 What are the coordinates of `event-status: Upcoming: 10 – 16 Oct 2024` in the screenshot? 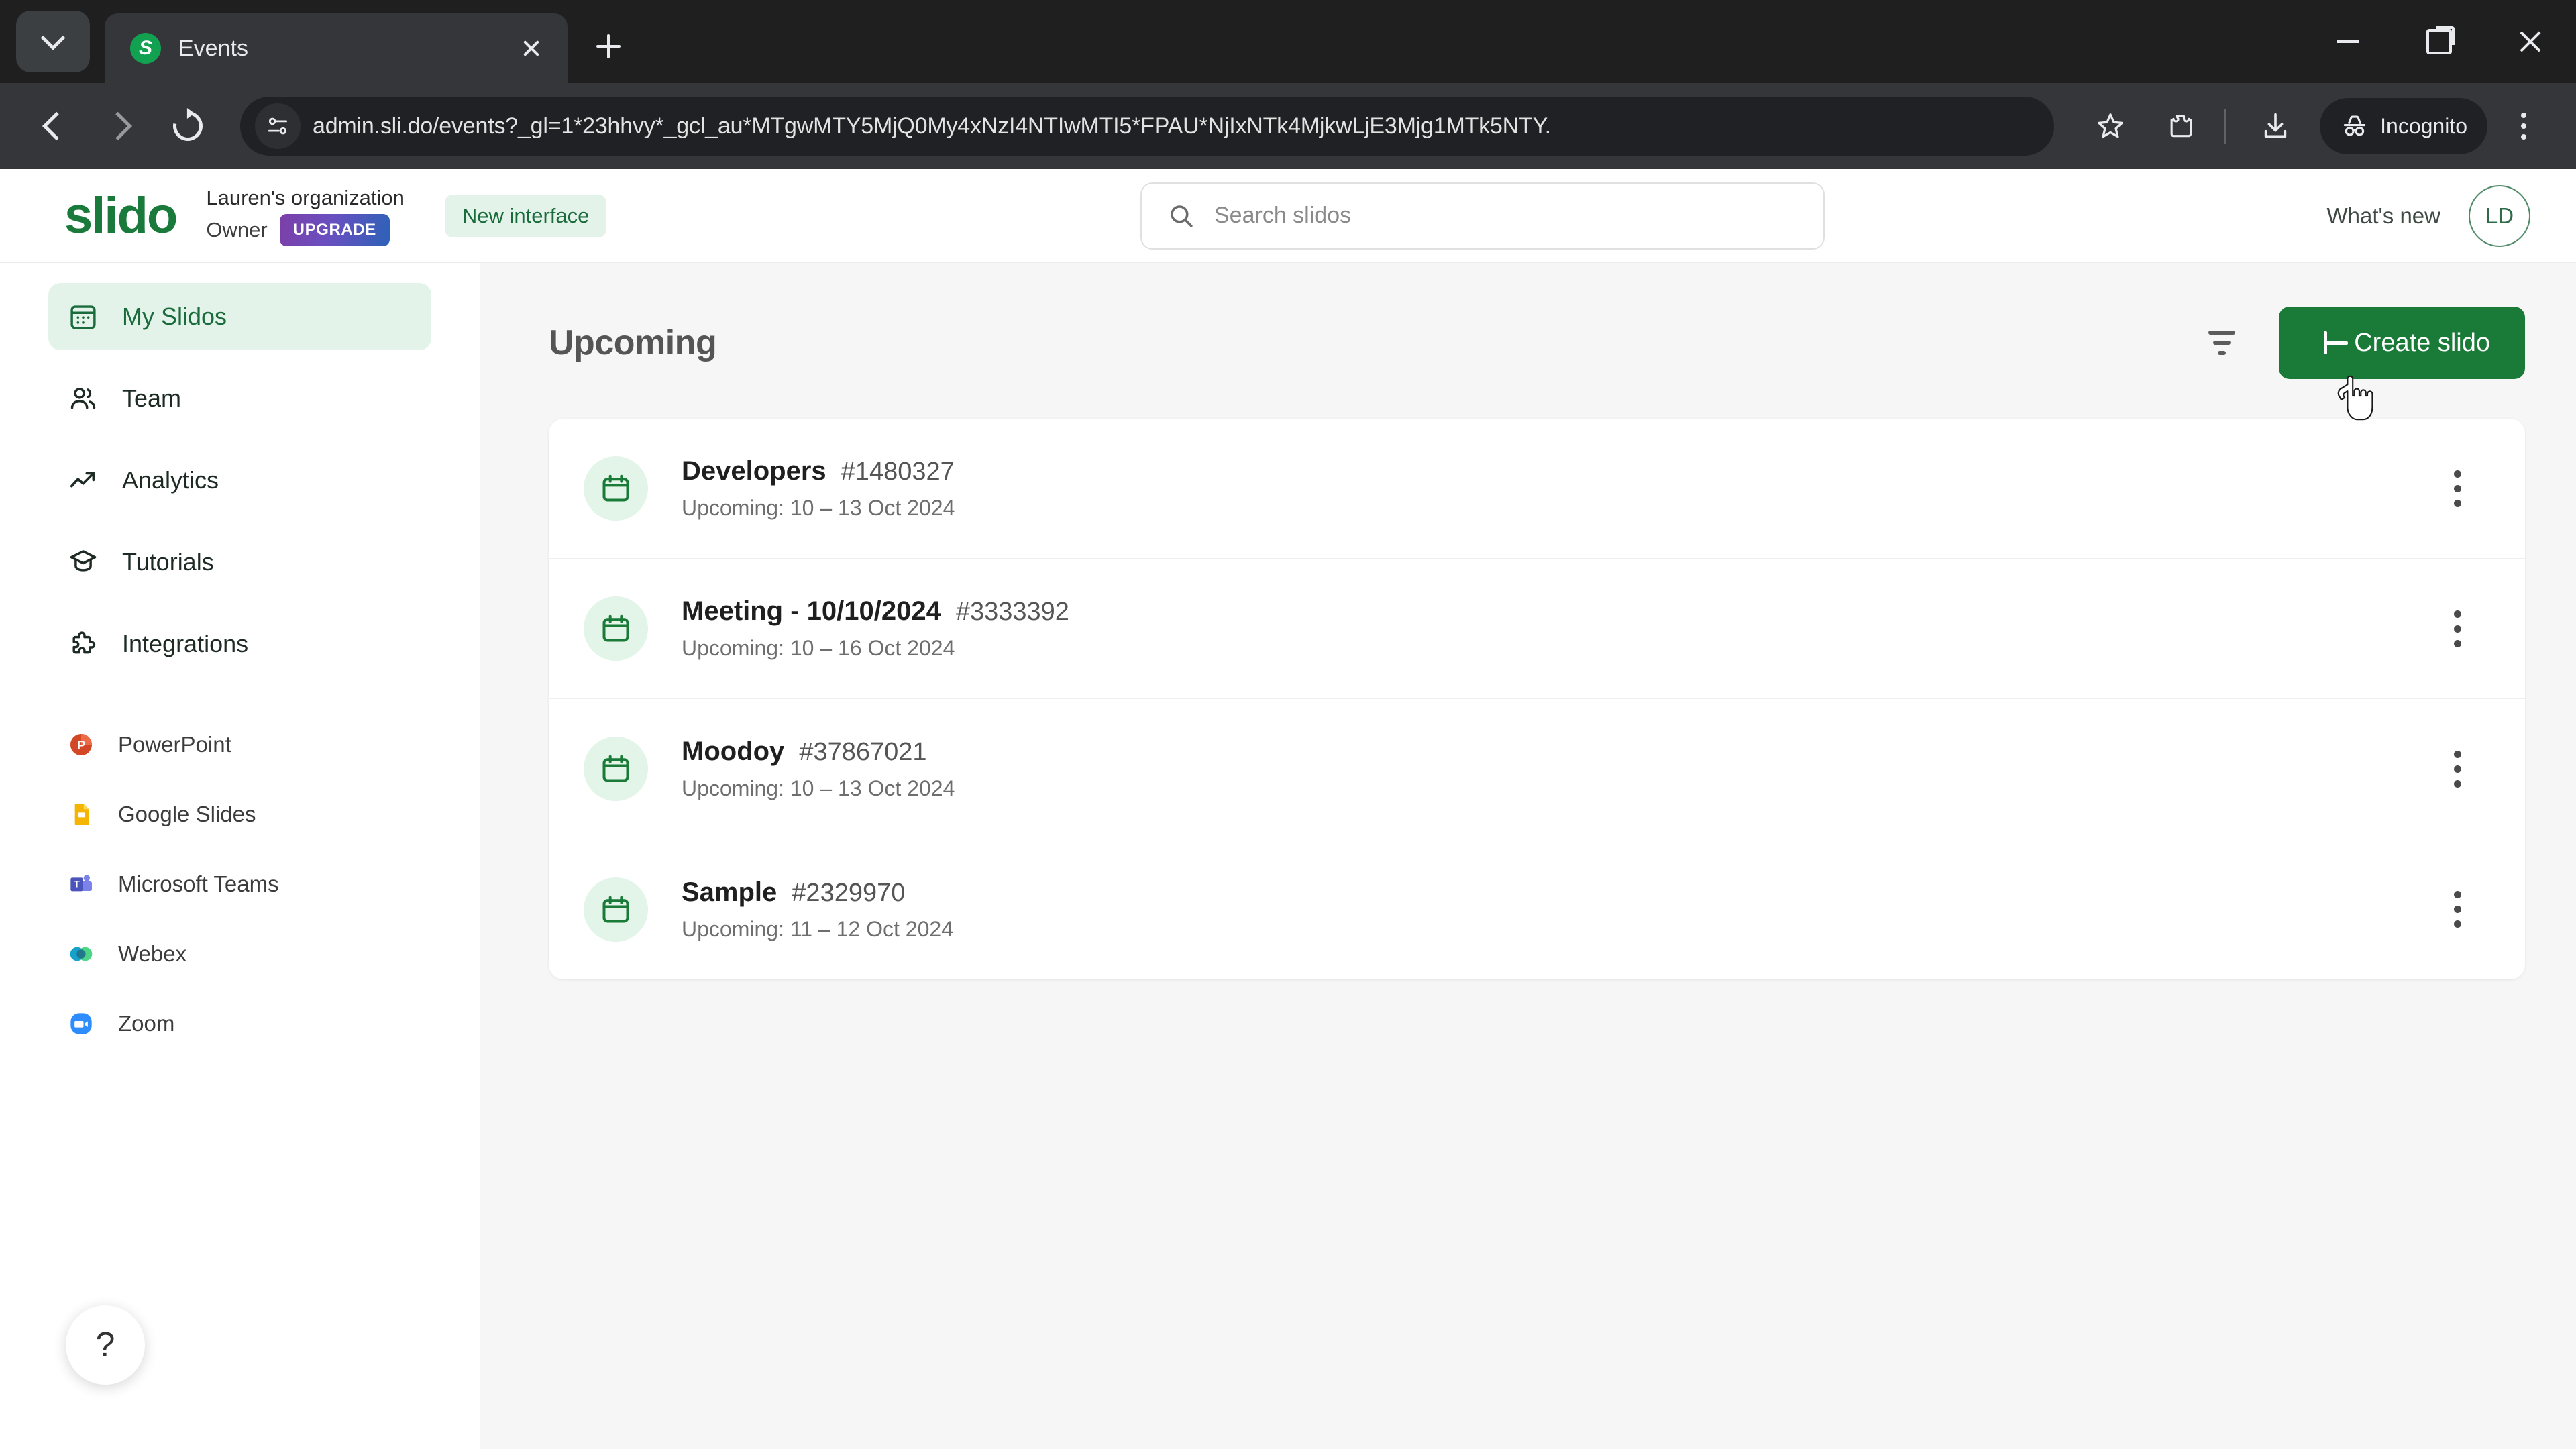 It's located at (818, 648).